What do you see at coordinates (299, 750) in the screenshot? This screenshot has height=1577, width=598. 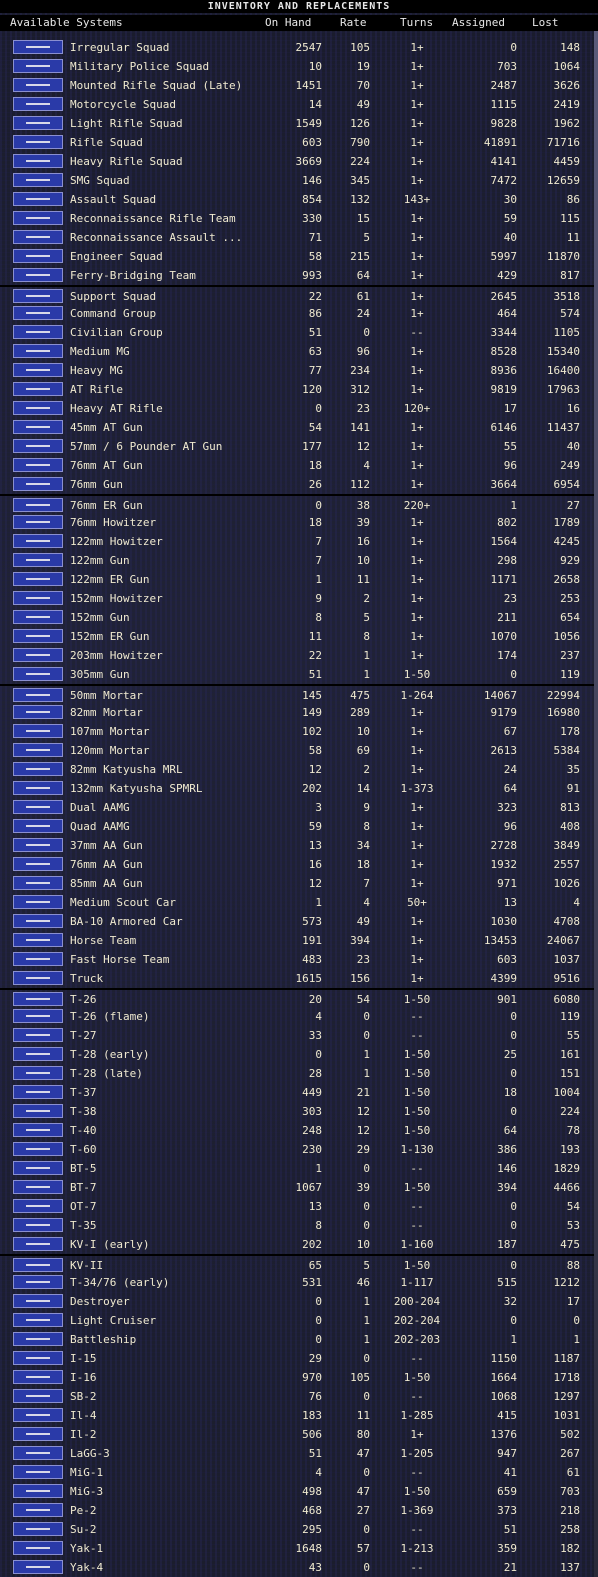 I see `table-row: 120mm Mortar 58 69 1+ 2613 5384` at bounding box center [299, 750].